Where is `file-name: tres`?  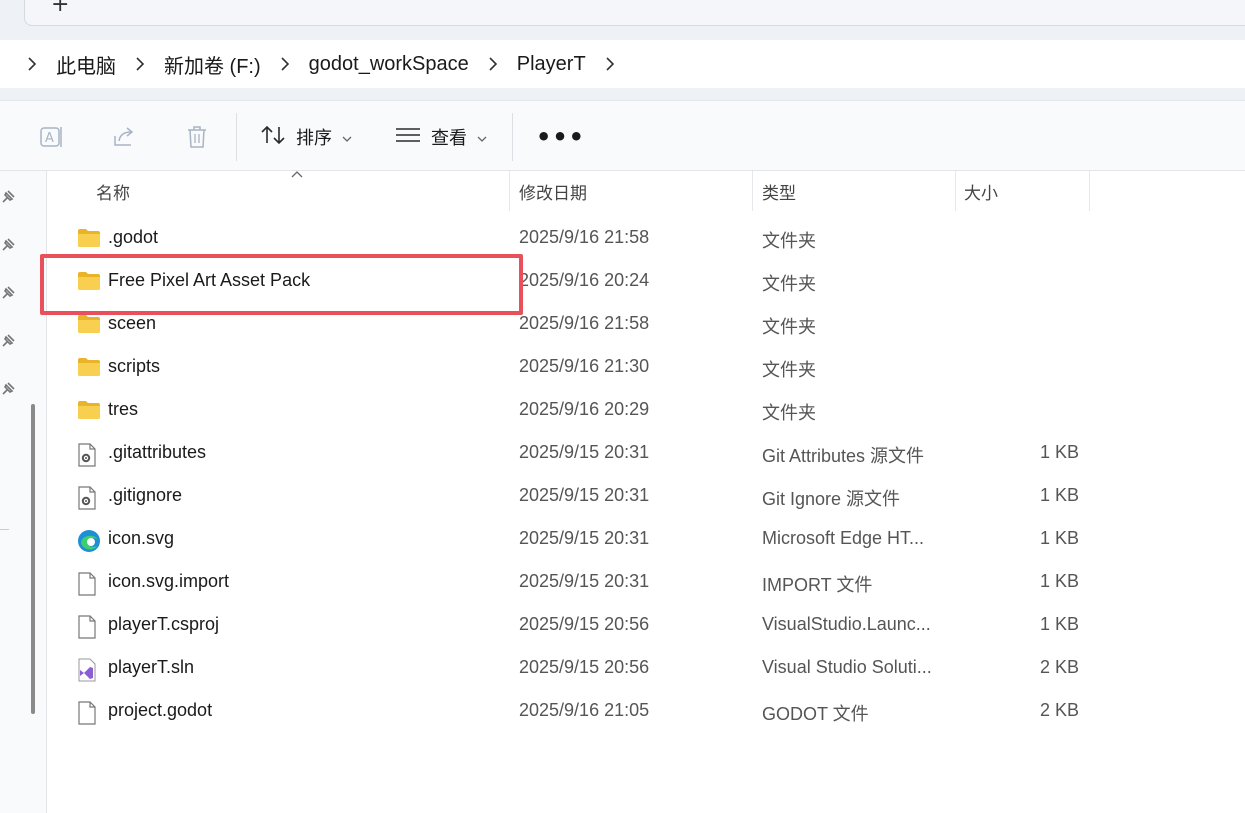
file-name: tres is located at coordinates (123, 409).